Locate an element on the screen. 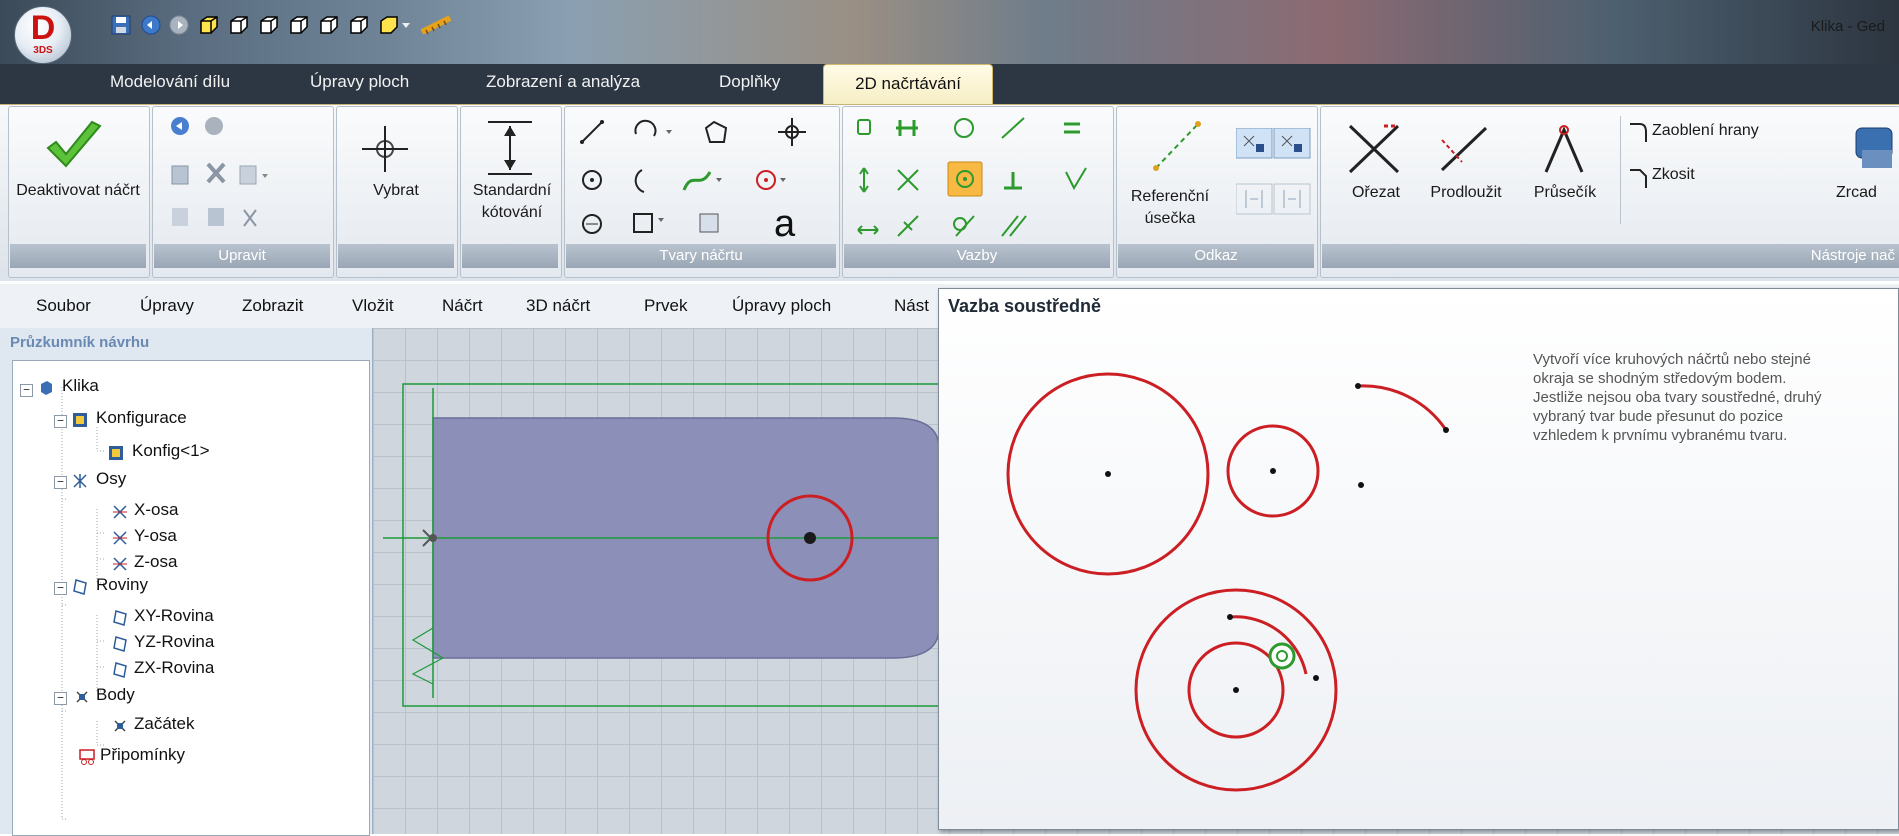  mirror-button: Zrcad is located at coordinates (1867, 193).